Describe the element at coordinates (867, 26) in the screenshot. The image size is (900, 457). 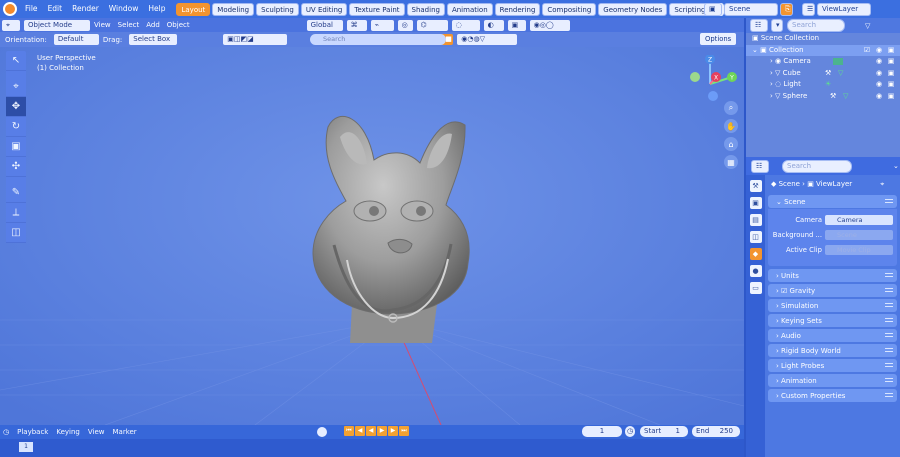
I see `outliner-filter-icon: ▽` at that location.